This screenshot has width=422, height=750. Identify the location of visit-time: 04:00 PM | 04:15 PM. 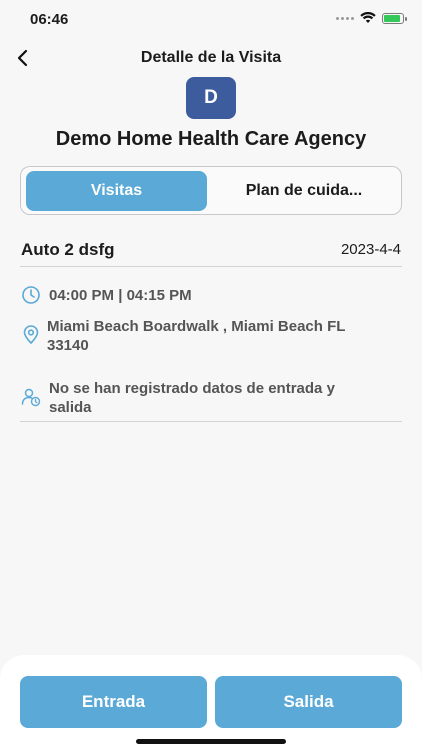
(120, 295).